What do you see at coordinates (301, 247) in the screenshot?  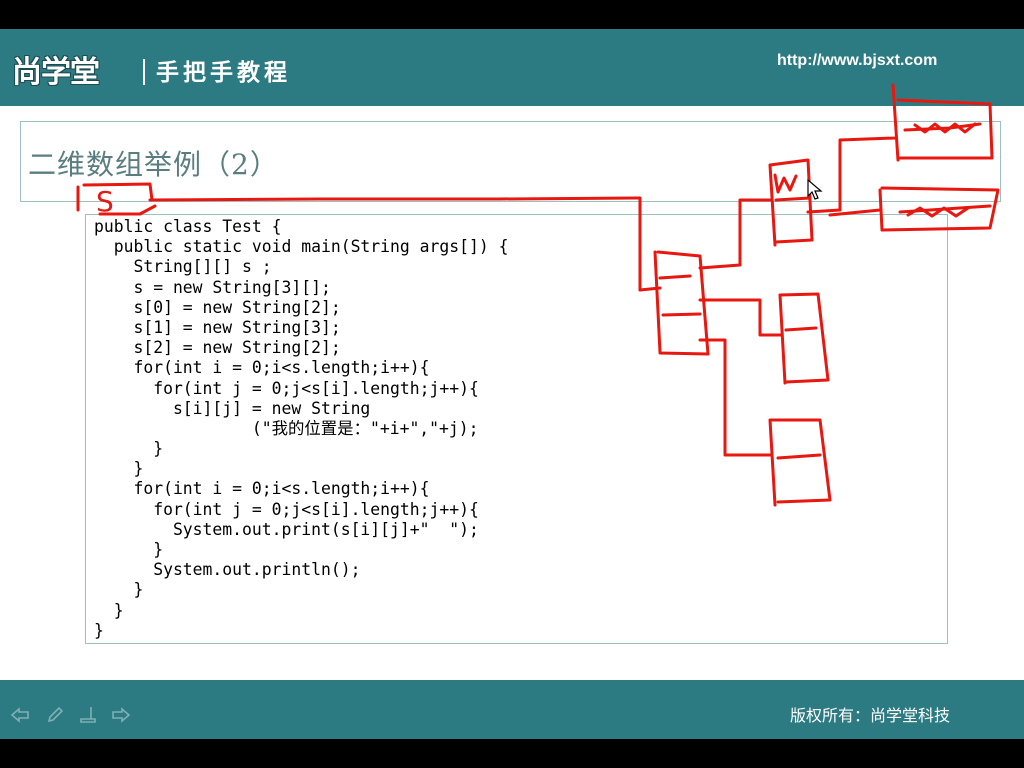 I see `code-line: public static void main(String args[]) {` at bounding box center [301, 247].